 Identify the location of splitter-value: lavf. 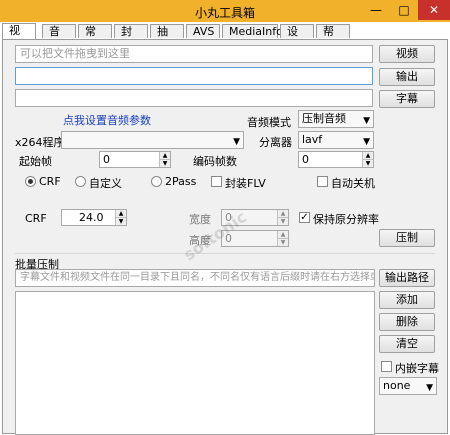
(312, 139).